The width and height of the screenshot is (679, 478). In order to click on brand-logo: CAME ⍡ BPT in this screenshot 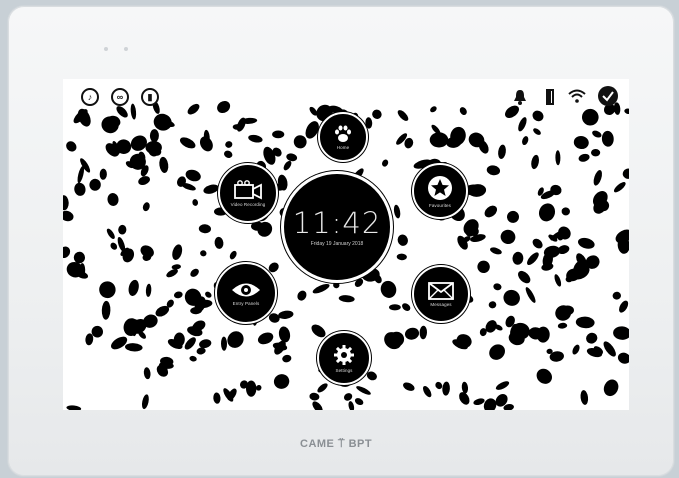, I will do `click(336, 444)`.